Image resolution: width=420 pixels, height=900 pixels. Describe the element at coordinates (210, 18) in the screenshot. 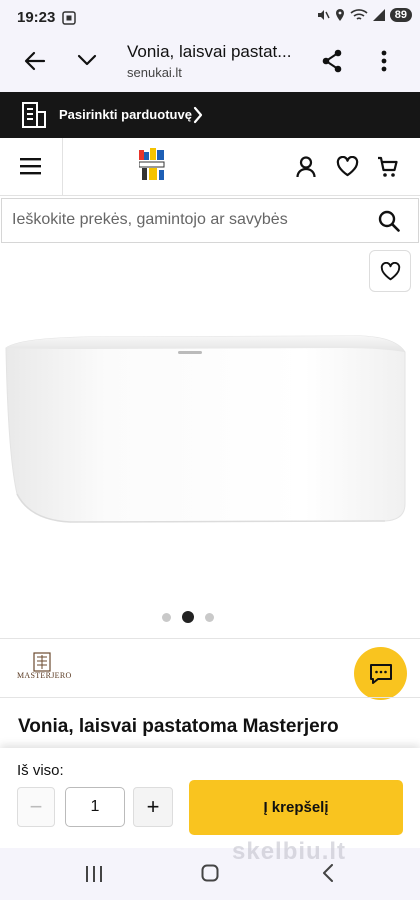

I see `status-bar: 19:23 89` at that location.